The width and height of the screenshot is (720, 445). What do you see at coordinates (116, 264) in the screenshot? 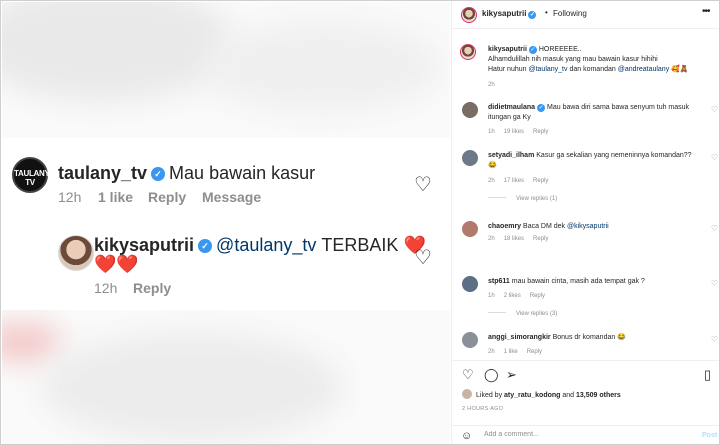
I see `red-heart-emoji: ❤️❤️` at bounding box center [116, 264].